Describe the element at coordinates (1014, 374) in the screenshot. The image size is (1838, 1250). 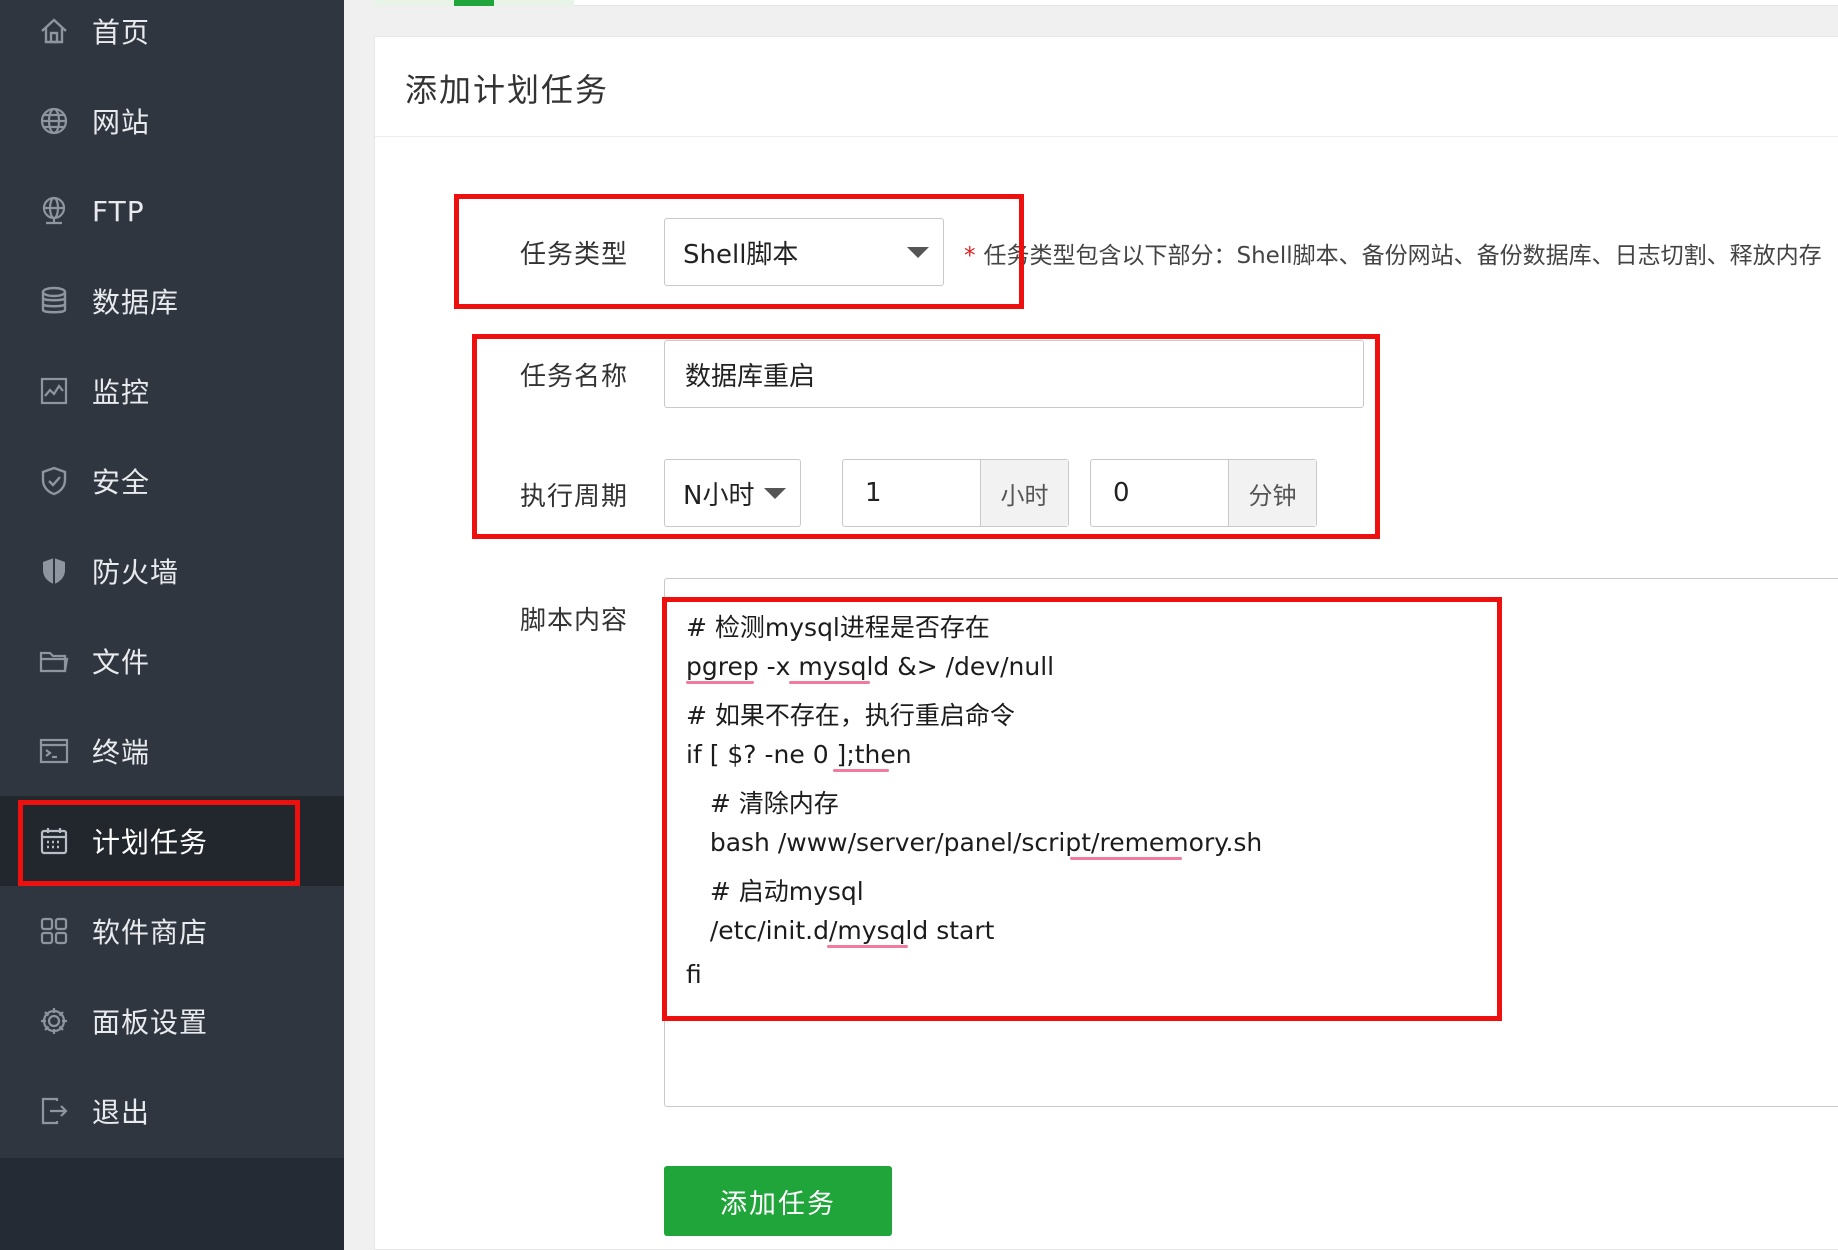
I see `task-name-input: 数据库重启` at that location.